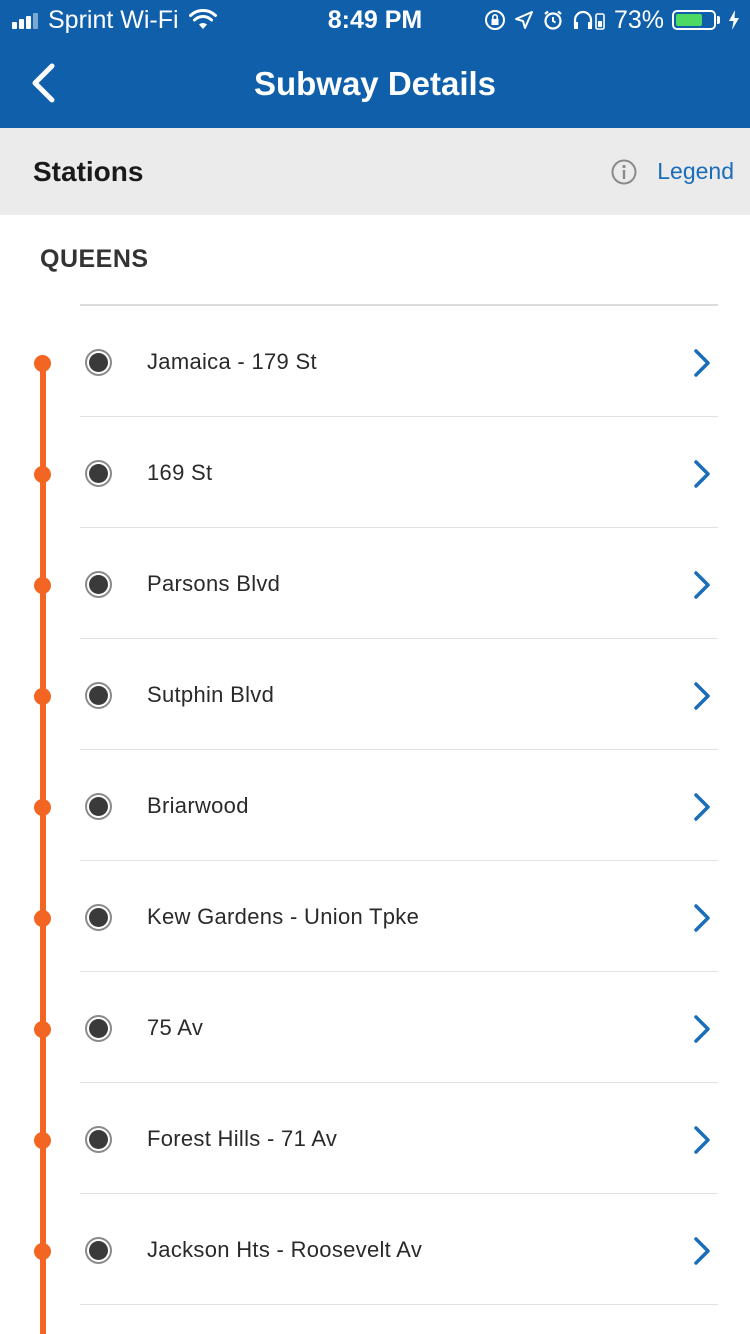 The width and height of the screenshot is (750, 1334). I want to click on station-row: Kew Gardens - Union Tpke, so click(375, 916).